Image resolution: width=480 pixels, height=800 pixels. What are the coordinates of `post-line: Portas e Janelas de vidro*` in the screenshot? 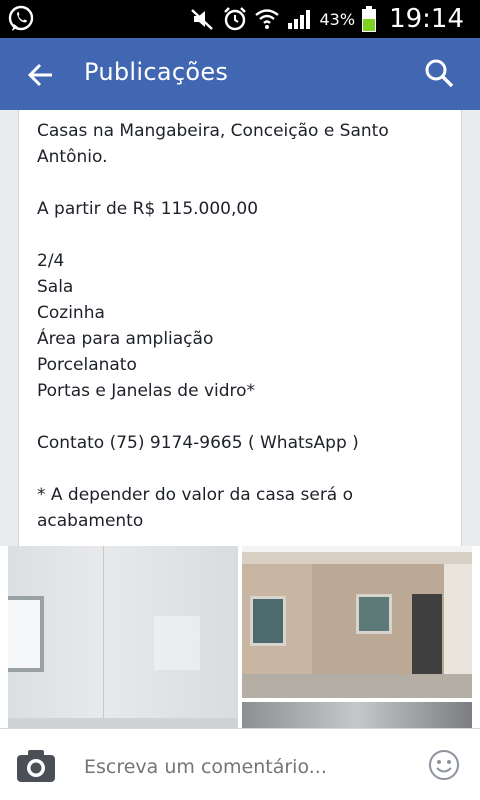 It's located at (146, 391).